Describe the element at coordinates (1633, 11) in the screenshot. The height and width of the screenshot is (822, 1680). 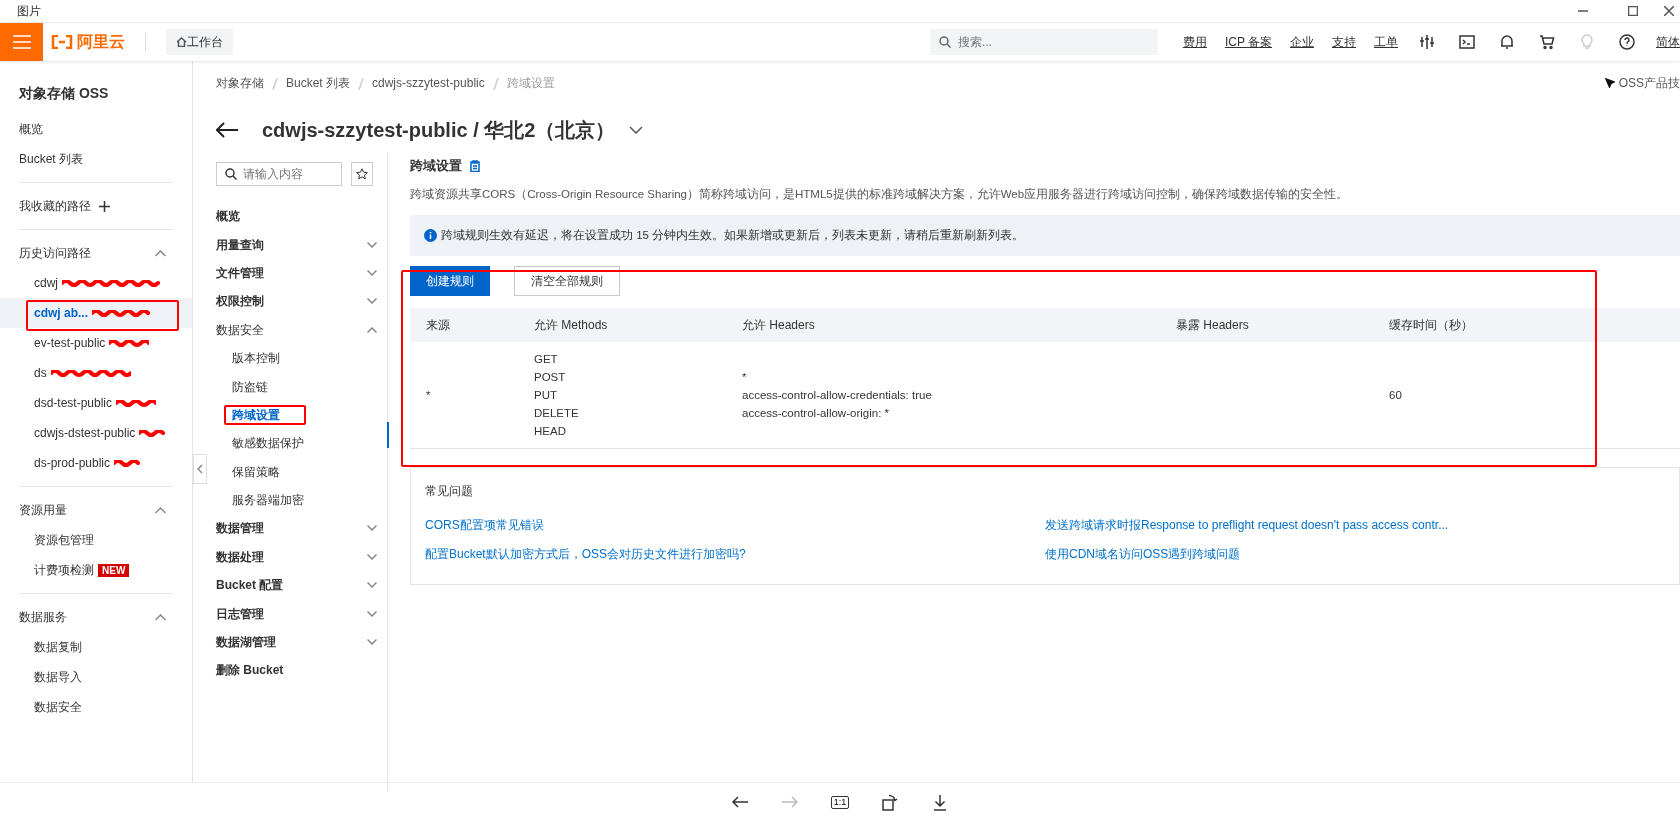
I see `maximize-icon` at that location.